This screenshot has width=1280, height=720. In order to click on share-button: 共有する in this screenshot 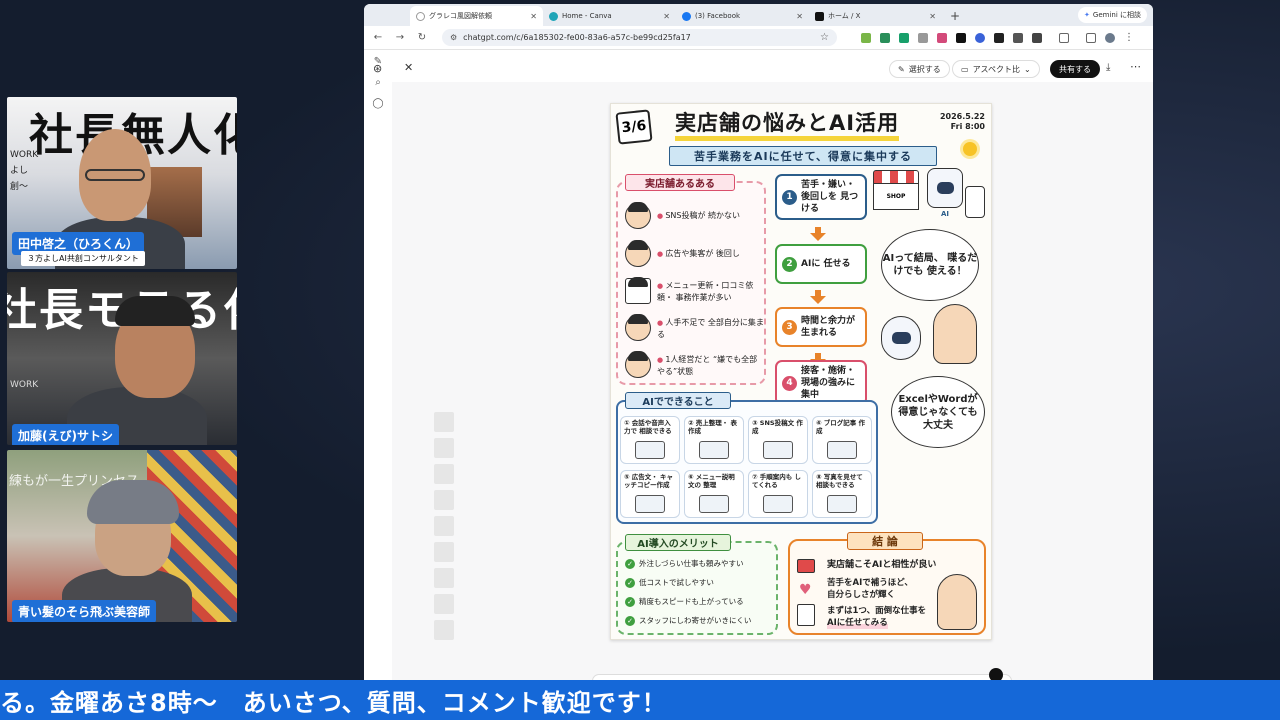, I will do `click(1075, 69)`.